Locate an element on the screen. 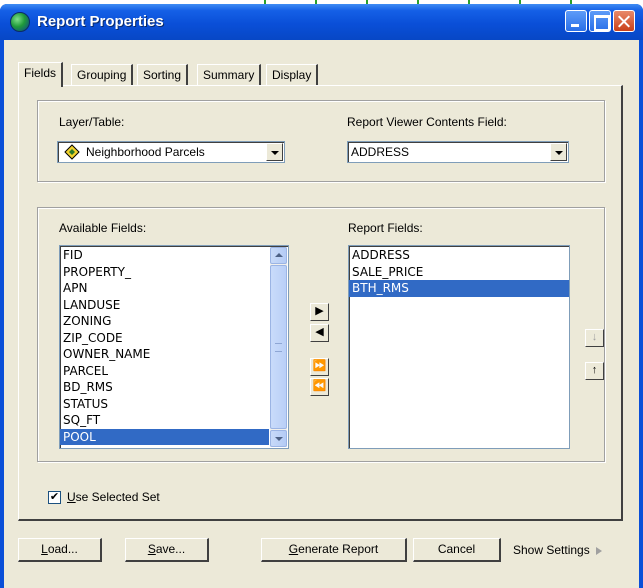 This screenshot has width=643, height=588. tab-fields: Fields is located at coordinates (41, 74).